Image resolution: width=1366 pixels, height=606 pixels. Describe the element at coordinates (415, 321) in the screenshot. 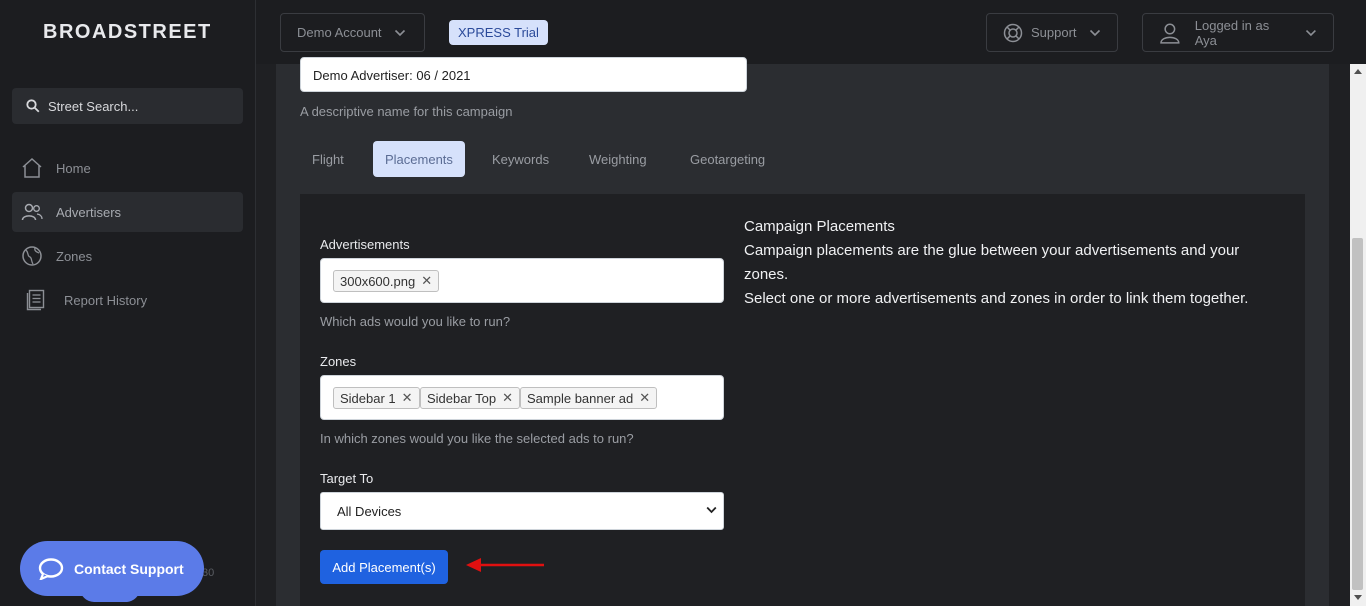

I see `advertisements-help: Which ads would you like to run?` at that location.